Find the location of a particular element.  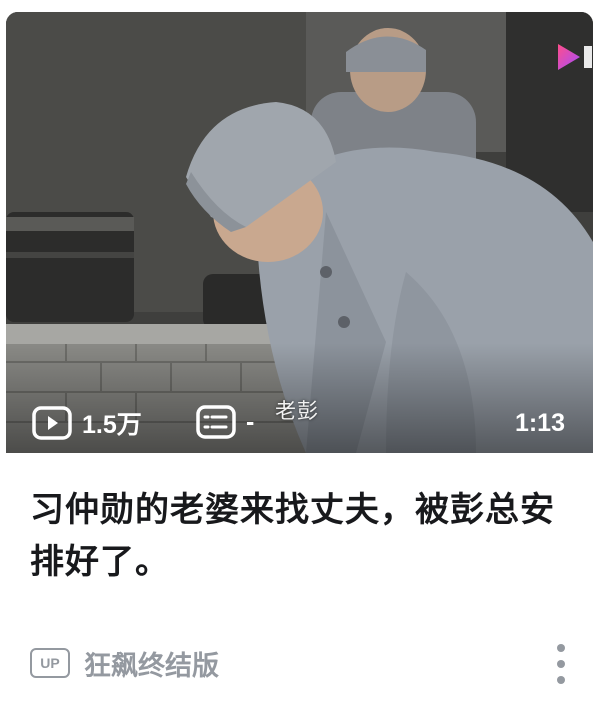

view-count-value: 1.5万 is located at coordinates (112, 425).